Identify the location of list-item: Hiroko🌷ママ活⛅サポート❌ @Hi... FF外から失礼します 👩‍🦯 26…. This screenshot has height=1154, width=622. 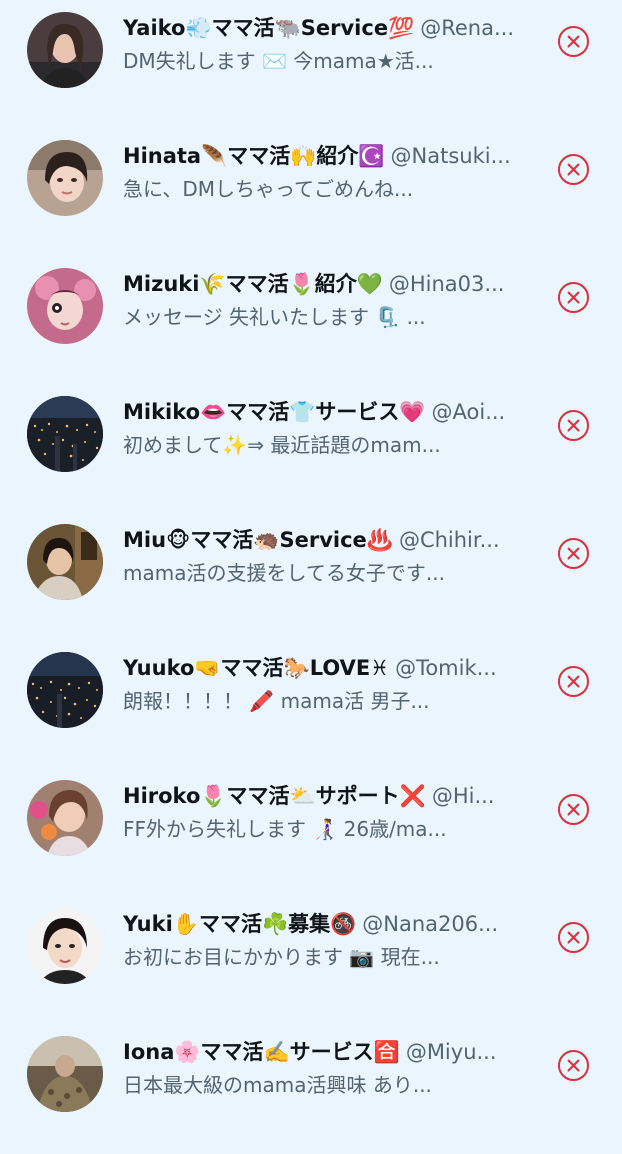
(311, 832).